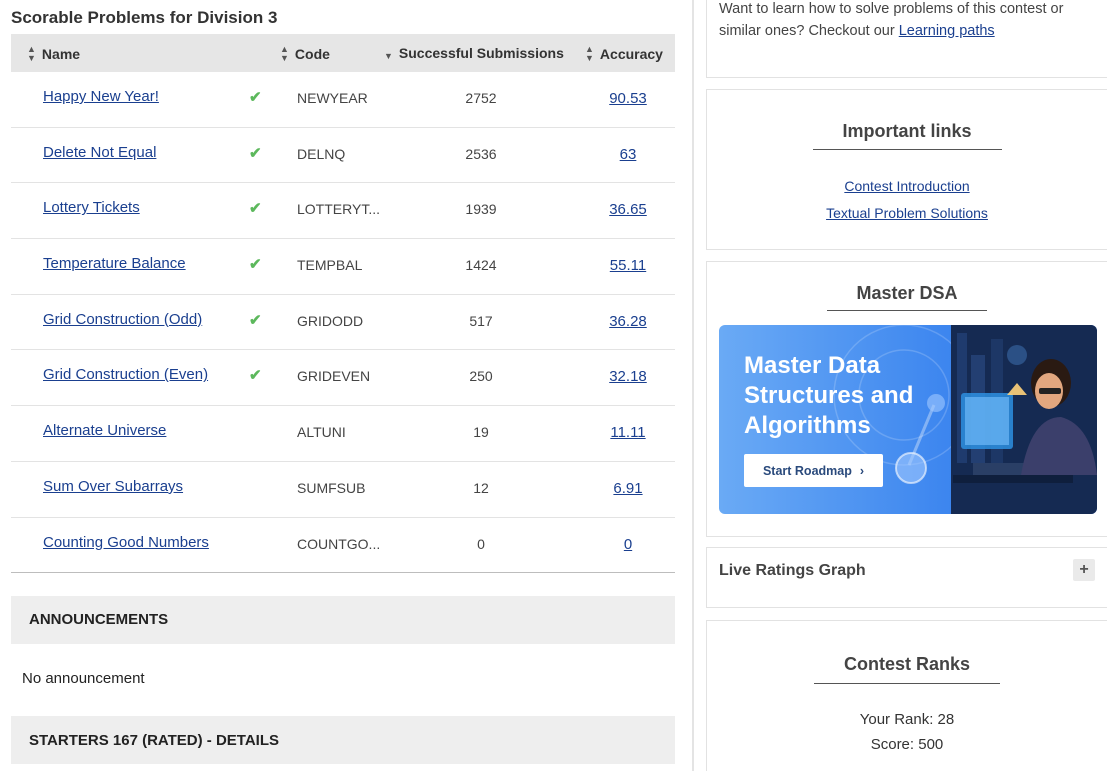 Image resolution: width=1107 pixels, height=771 pixels. I want to click on table-row: Counting Good Numbers COUNTGO... 0 0, so click(343, 546).